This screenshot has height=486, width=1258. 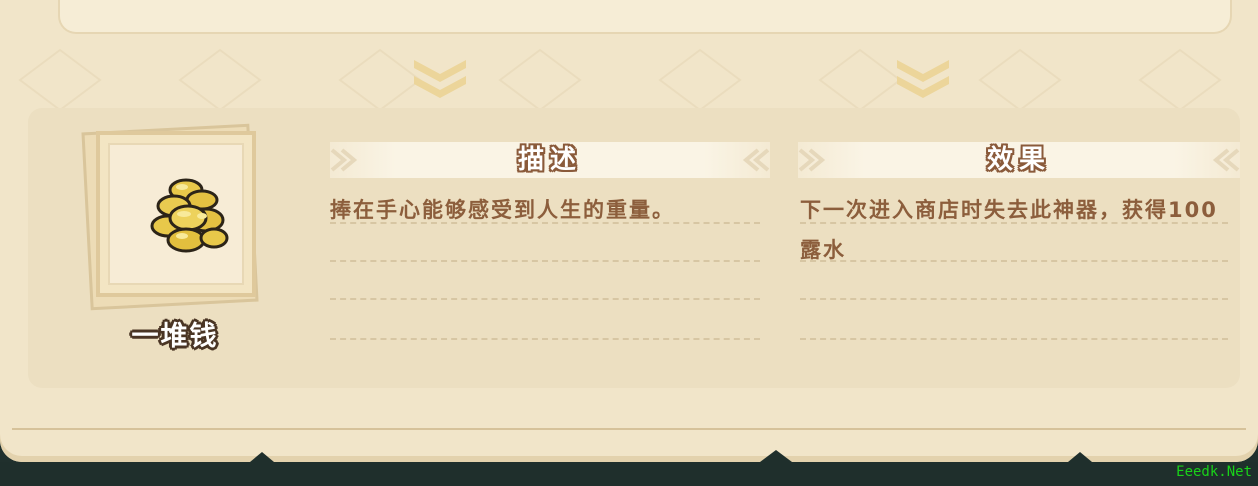 What do you see at coordinates (502, 210) in the screenshot?
I see `description-text: 捧在手心能够感受到人生的重量。` at bounding box center [502, 210].